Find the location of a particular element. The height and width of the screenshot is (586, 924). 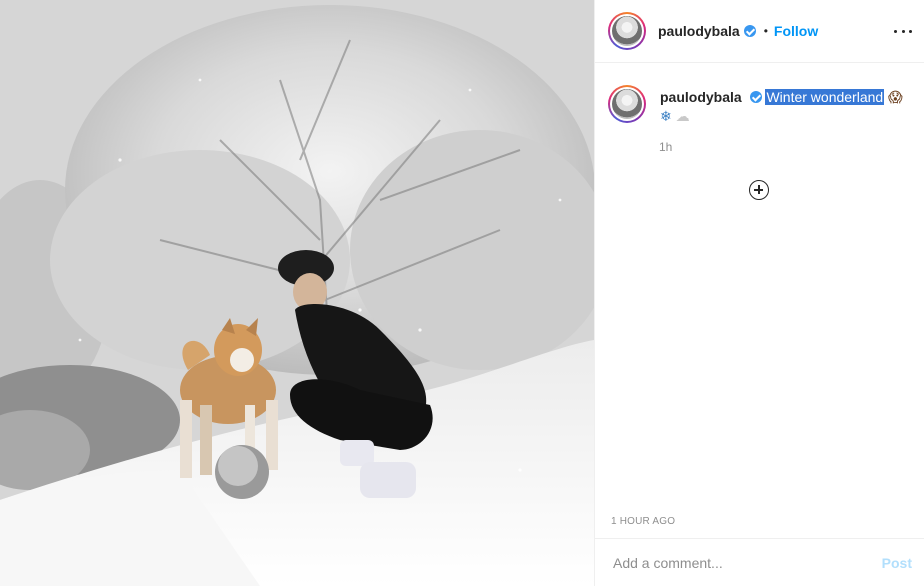

follow-button: Follow is located at coordinates (796, 31).